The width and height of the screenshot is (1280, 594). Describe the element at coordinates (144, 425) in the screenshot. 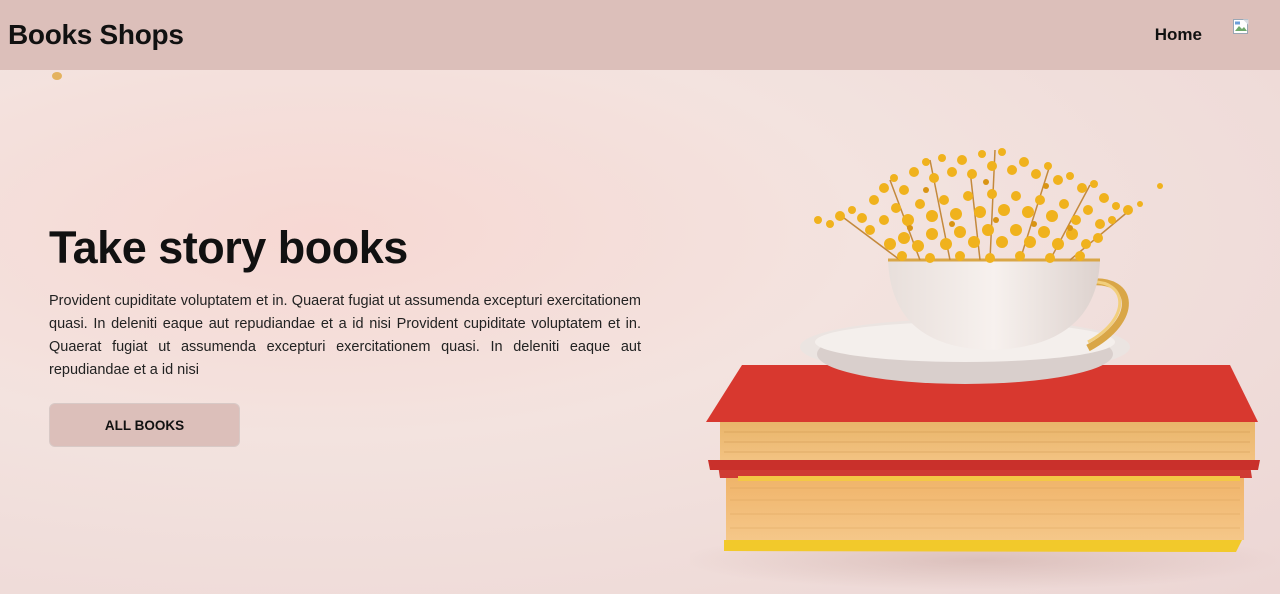

I see `all-books-button: ALL BOOKS` at that location.